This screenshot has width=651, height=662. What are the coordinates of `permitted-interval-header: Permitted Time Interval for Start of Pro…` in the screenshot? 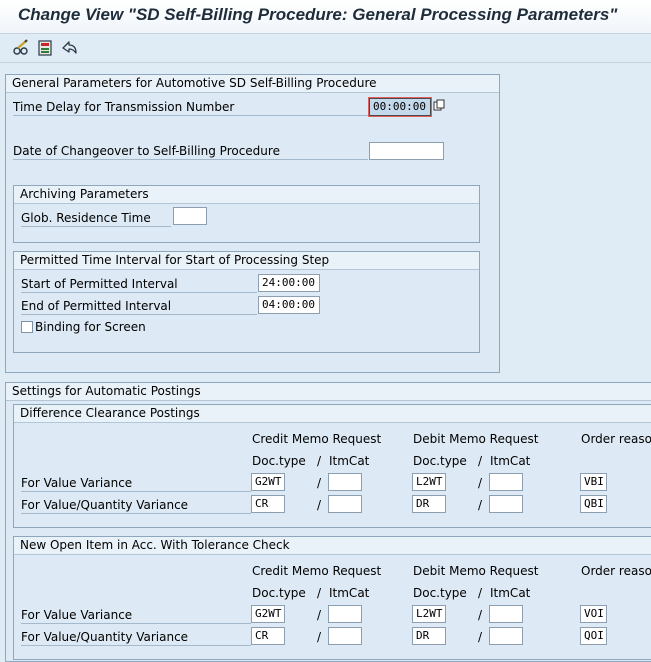 It's located at (246, 261).